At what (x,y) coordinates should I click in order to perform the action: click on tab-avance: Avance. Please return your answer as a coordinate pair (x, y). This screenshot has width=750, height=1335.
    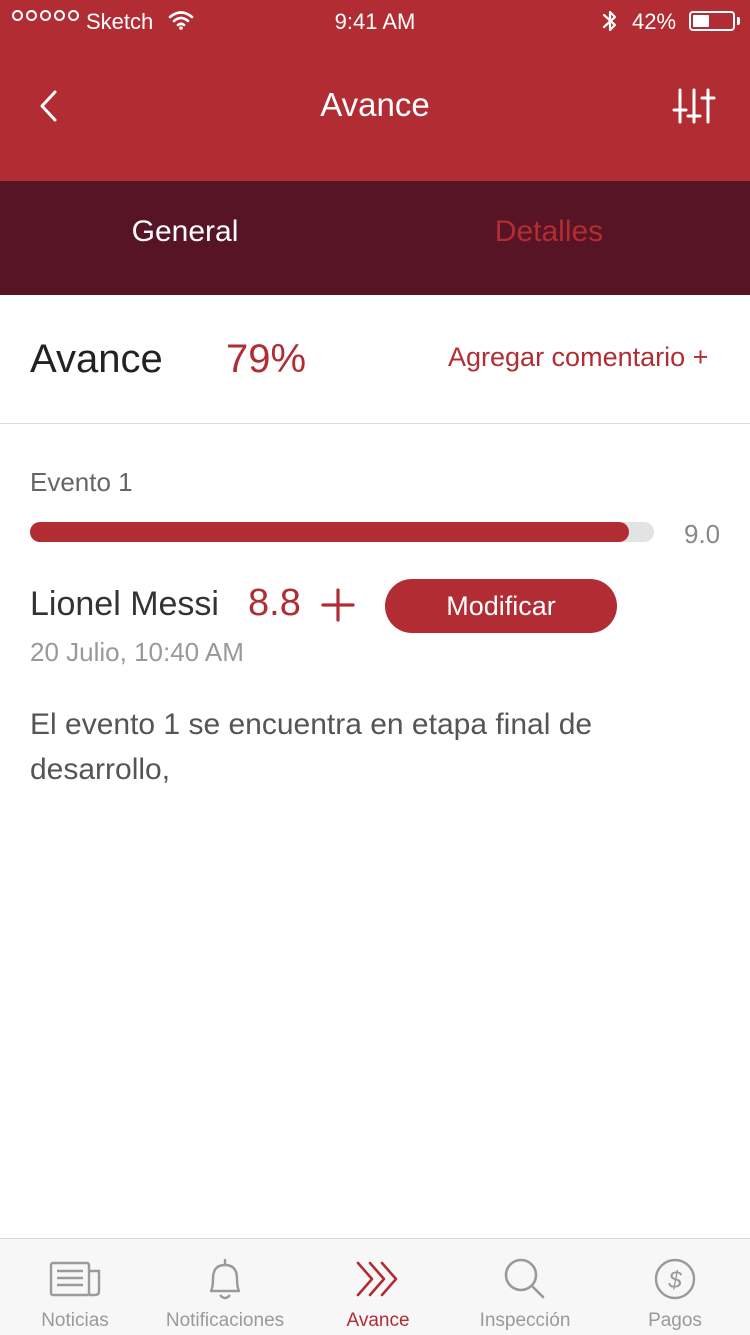
    Looking at the image, I should click on (378, 1287).